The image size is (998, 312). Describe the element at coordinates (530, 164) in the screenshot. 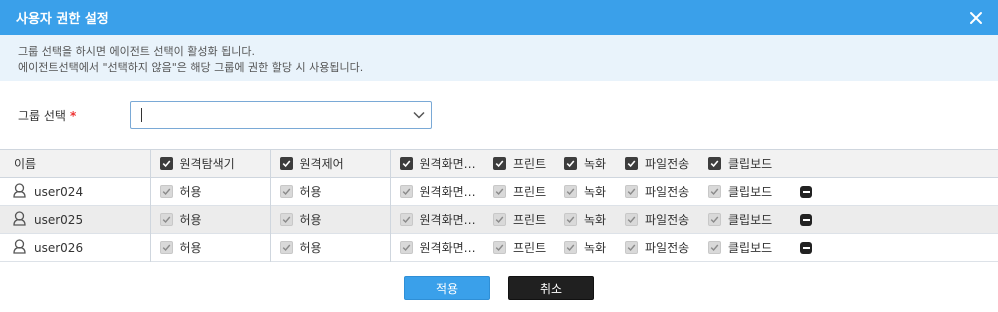

I see `column-label: 프린트` at that location.